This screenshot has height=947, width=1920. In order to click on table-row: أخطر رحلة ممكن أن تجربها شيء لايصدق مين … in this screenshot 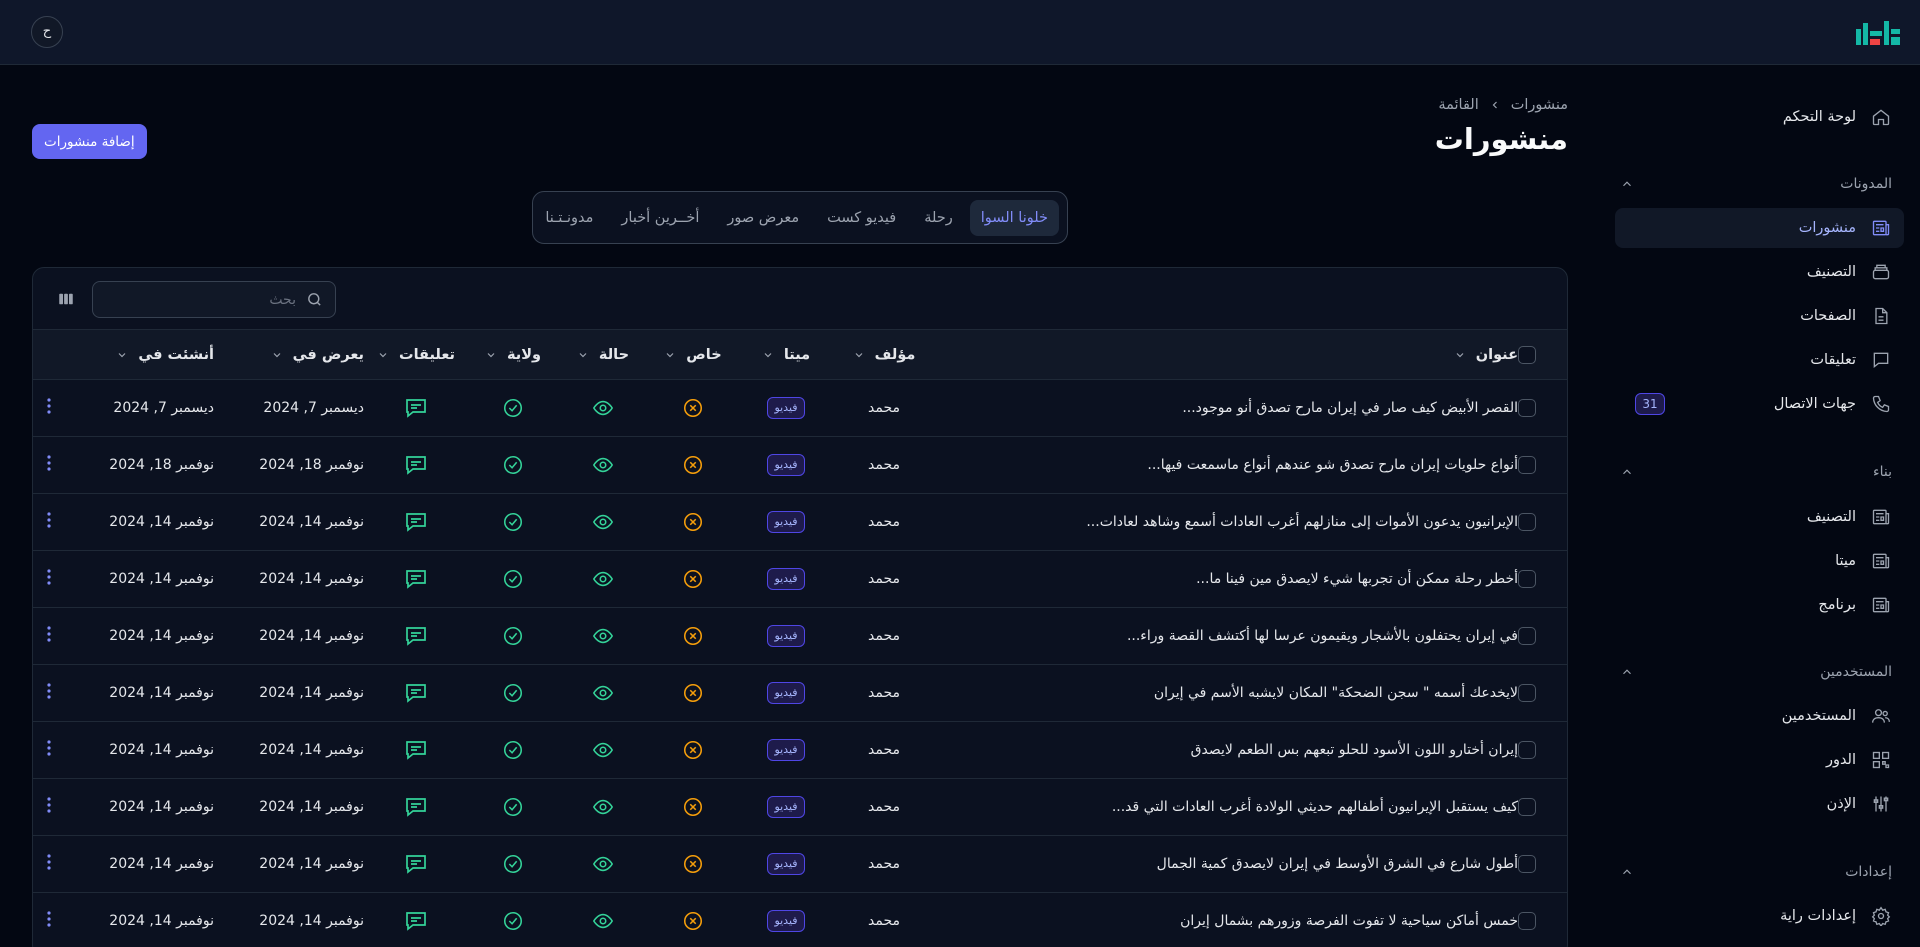, I will do `click(800, 579)`.